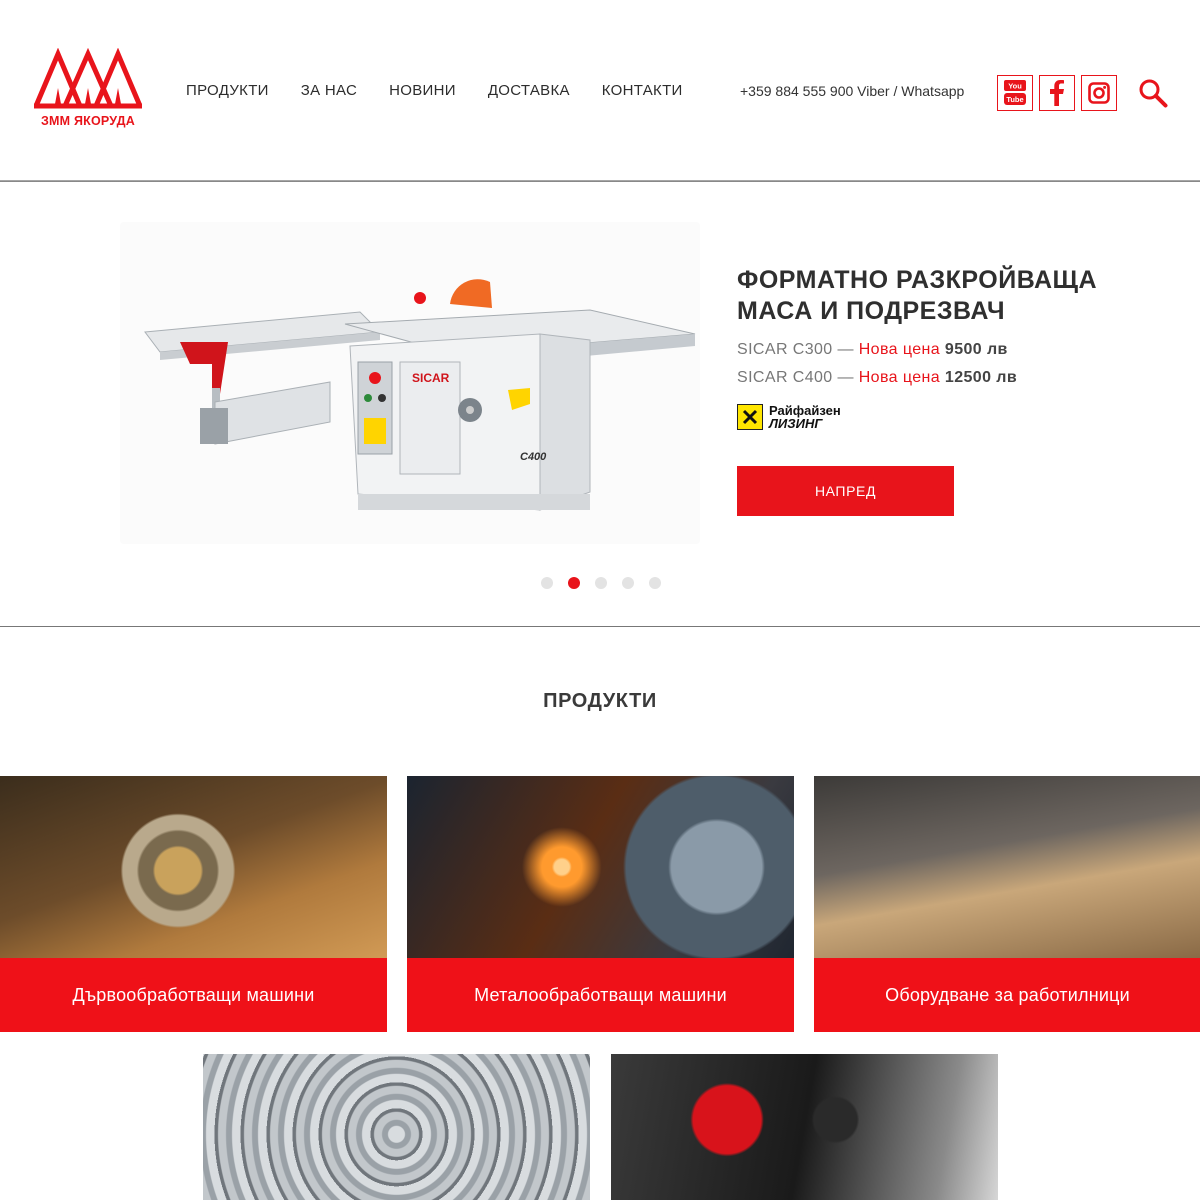 The width and height of the screenshot is (1200, 1200). I want to click on brand-name: ЗММ ЯКОРУДА, so click(88, 121).